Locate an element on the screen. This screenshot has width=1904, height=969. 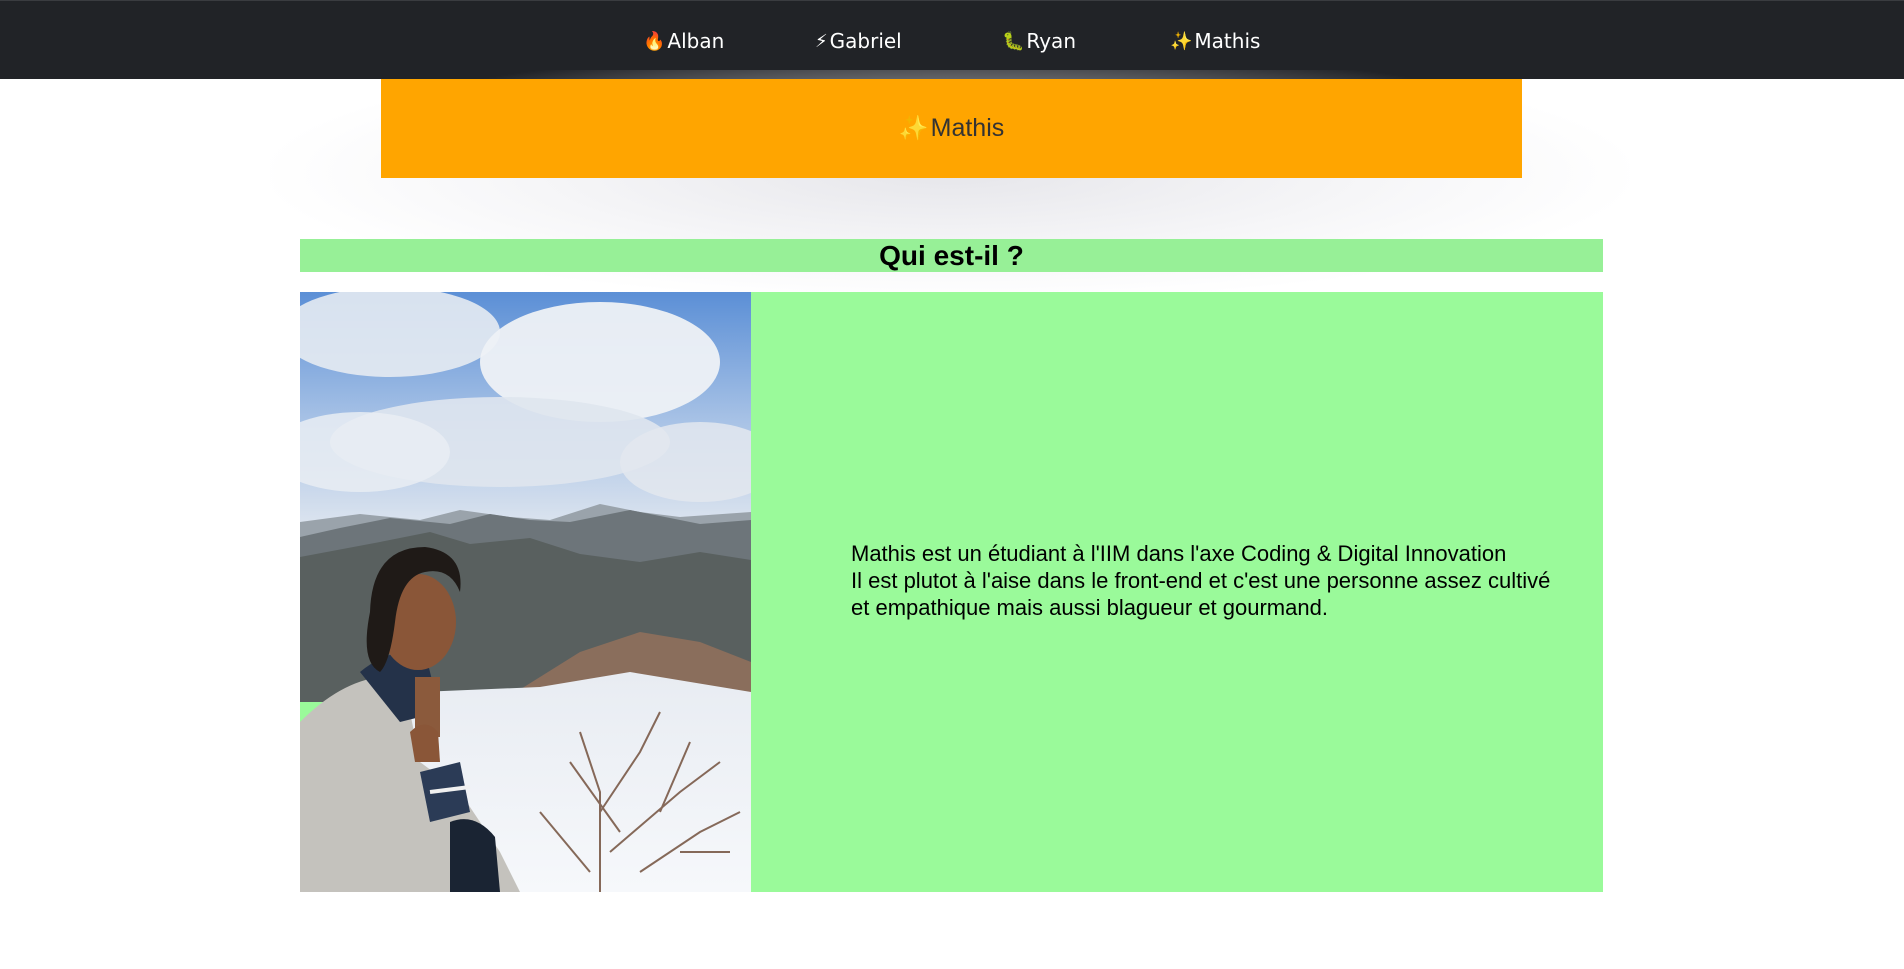
fire-icon: 🔥 is located at coordinates (654, 41).